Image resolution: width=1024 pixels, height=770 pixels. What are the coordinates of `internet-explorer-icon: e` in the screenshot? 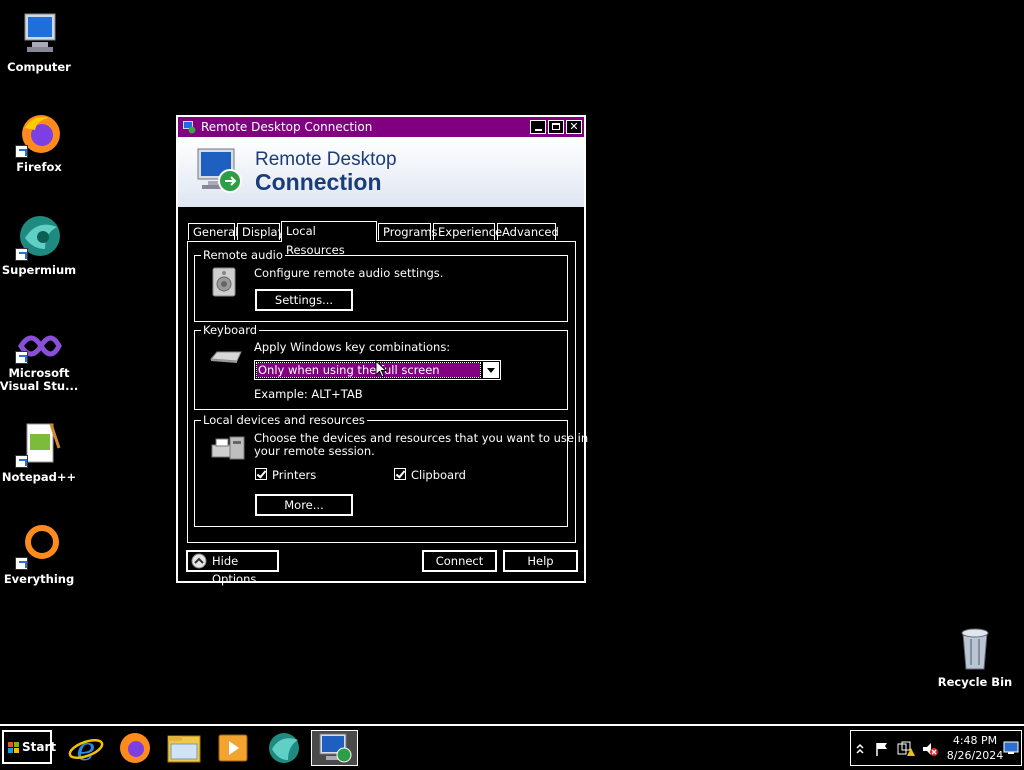 It's located at (86, 749).